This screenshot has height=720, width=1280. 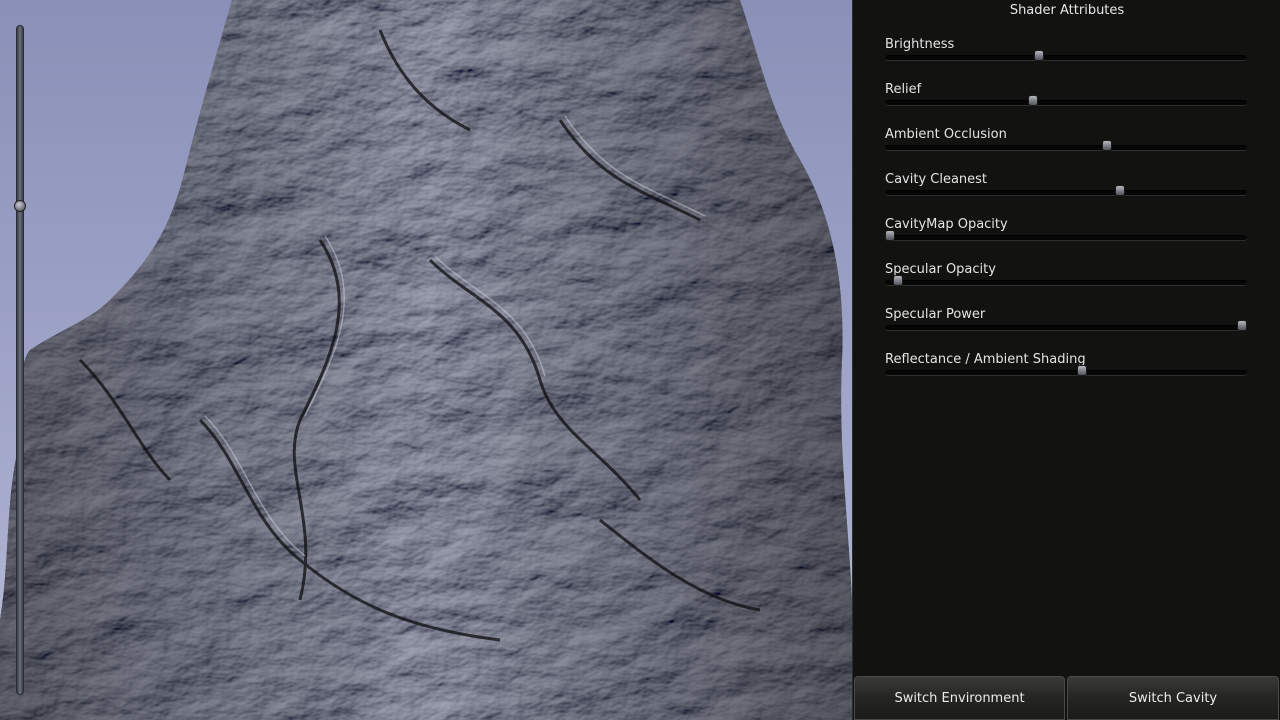 What do you see at coordinates (920, 44) in the screenshot?
I see `slider-label: Brightness` at bounding box center [920, 44].